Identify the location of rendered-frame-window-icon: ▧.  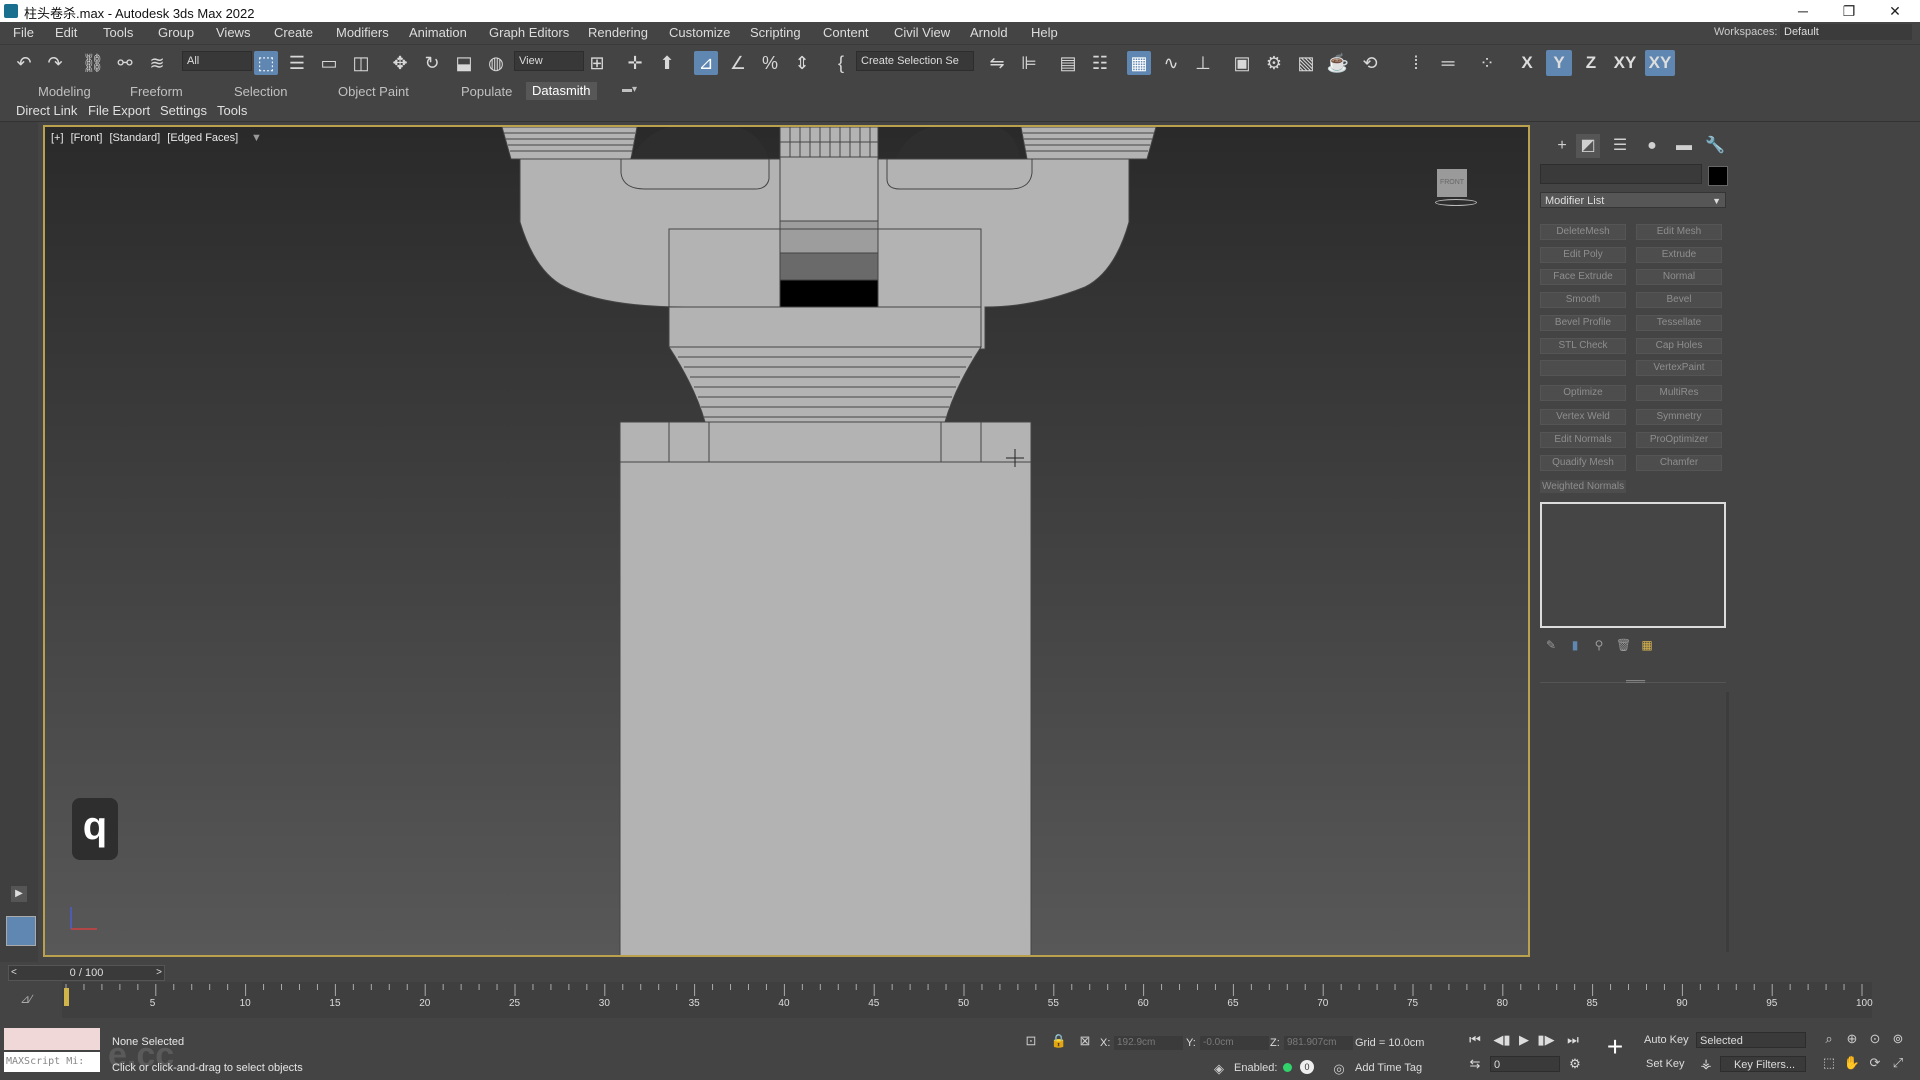
(1306, 63).